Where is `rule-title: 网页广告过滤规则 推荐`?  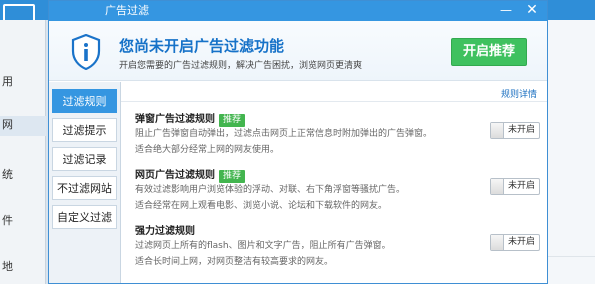 rule-title: 网页广告过滤规则 推荐 is located at coordinates (190, 174).